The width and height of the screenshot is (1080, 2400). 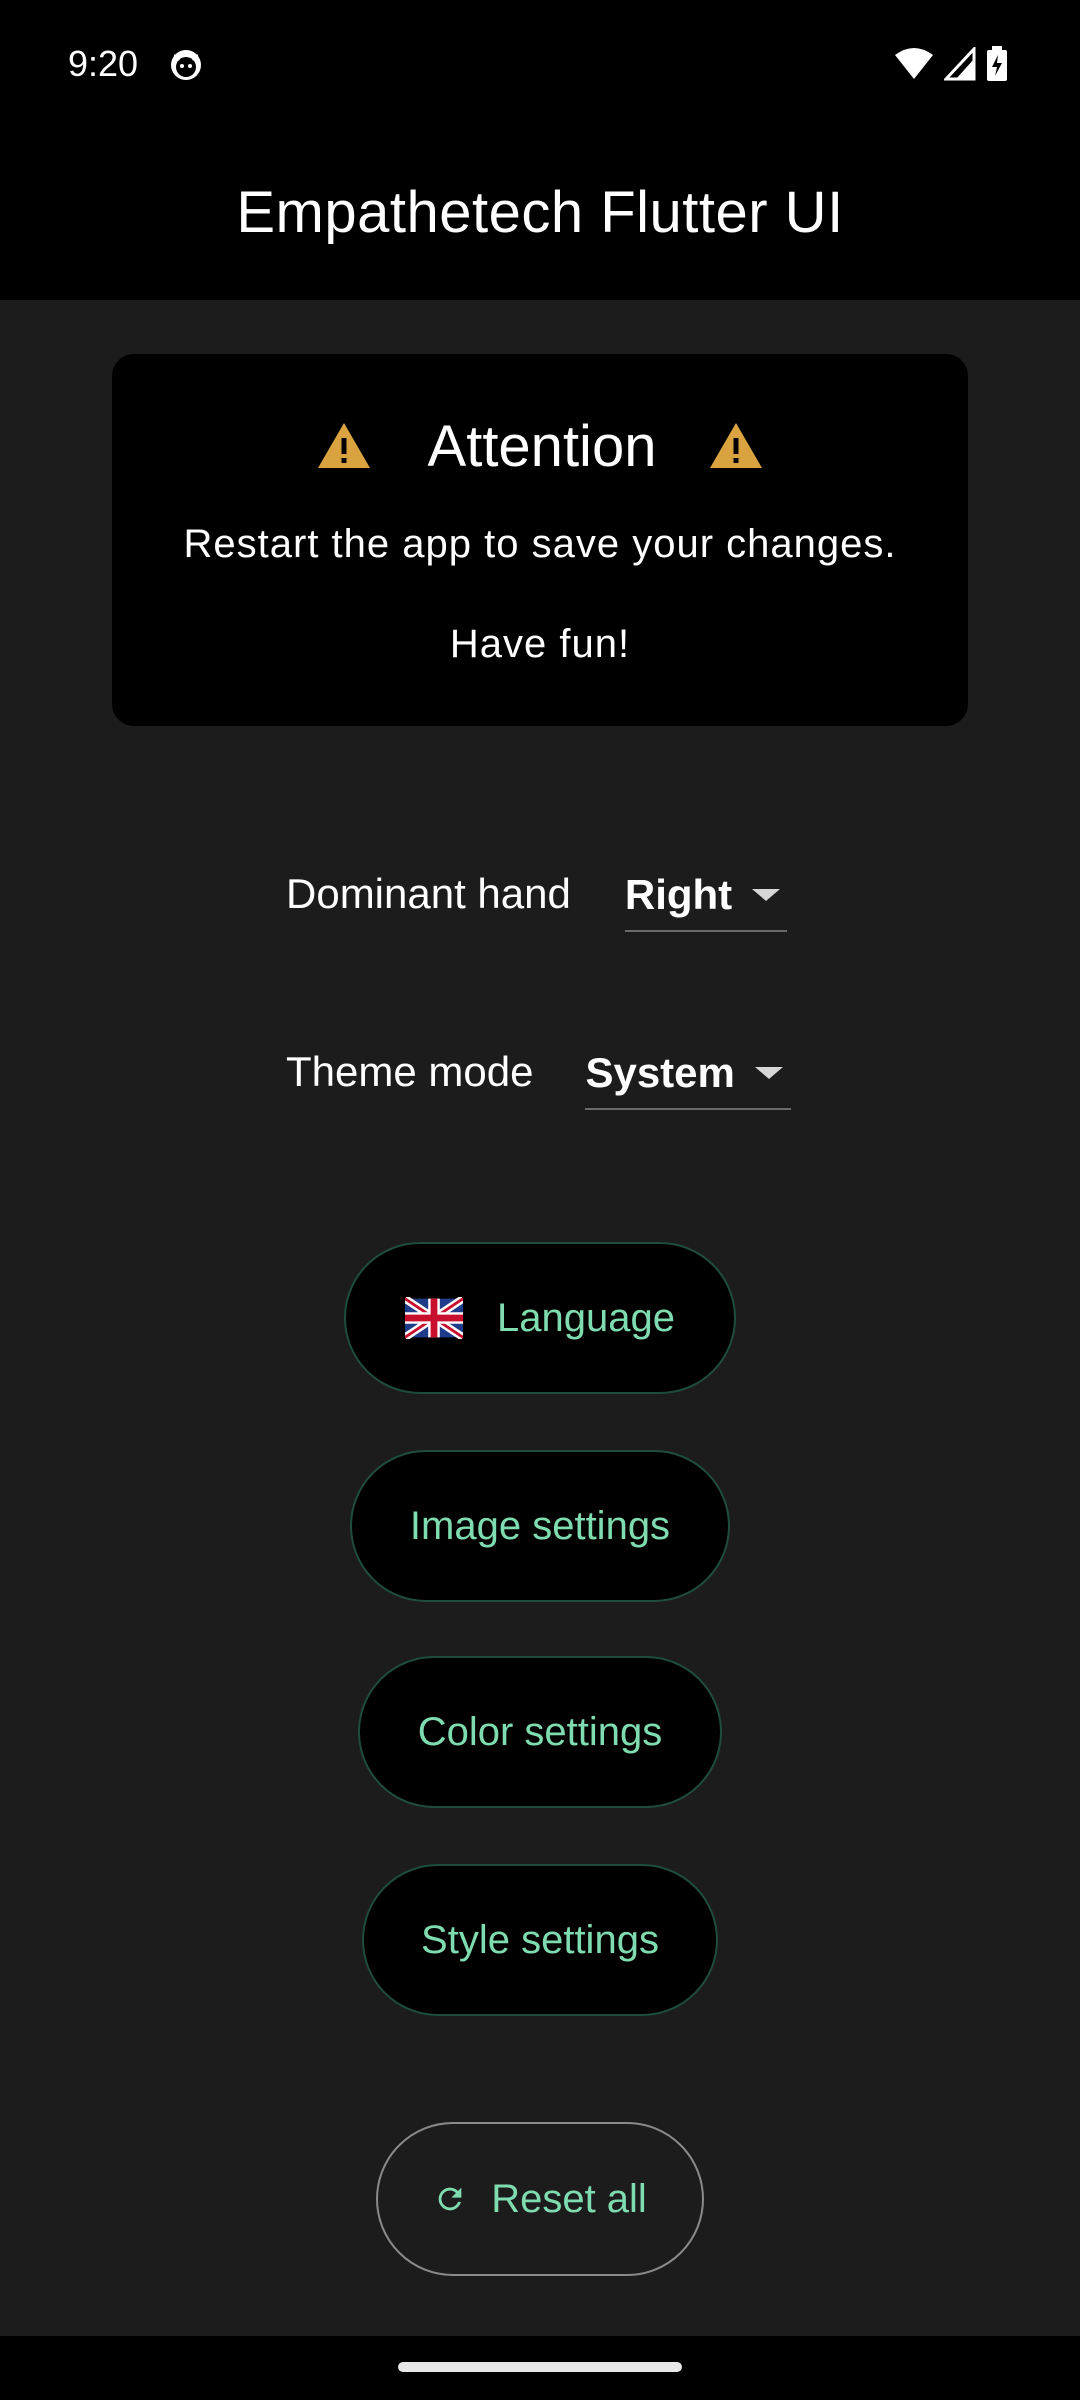 I want to click on color-settings-button: Color settings, so click(x=540, y=1732).